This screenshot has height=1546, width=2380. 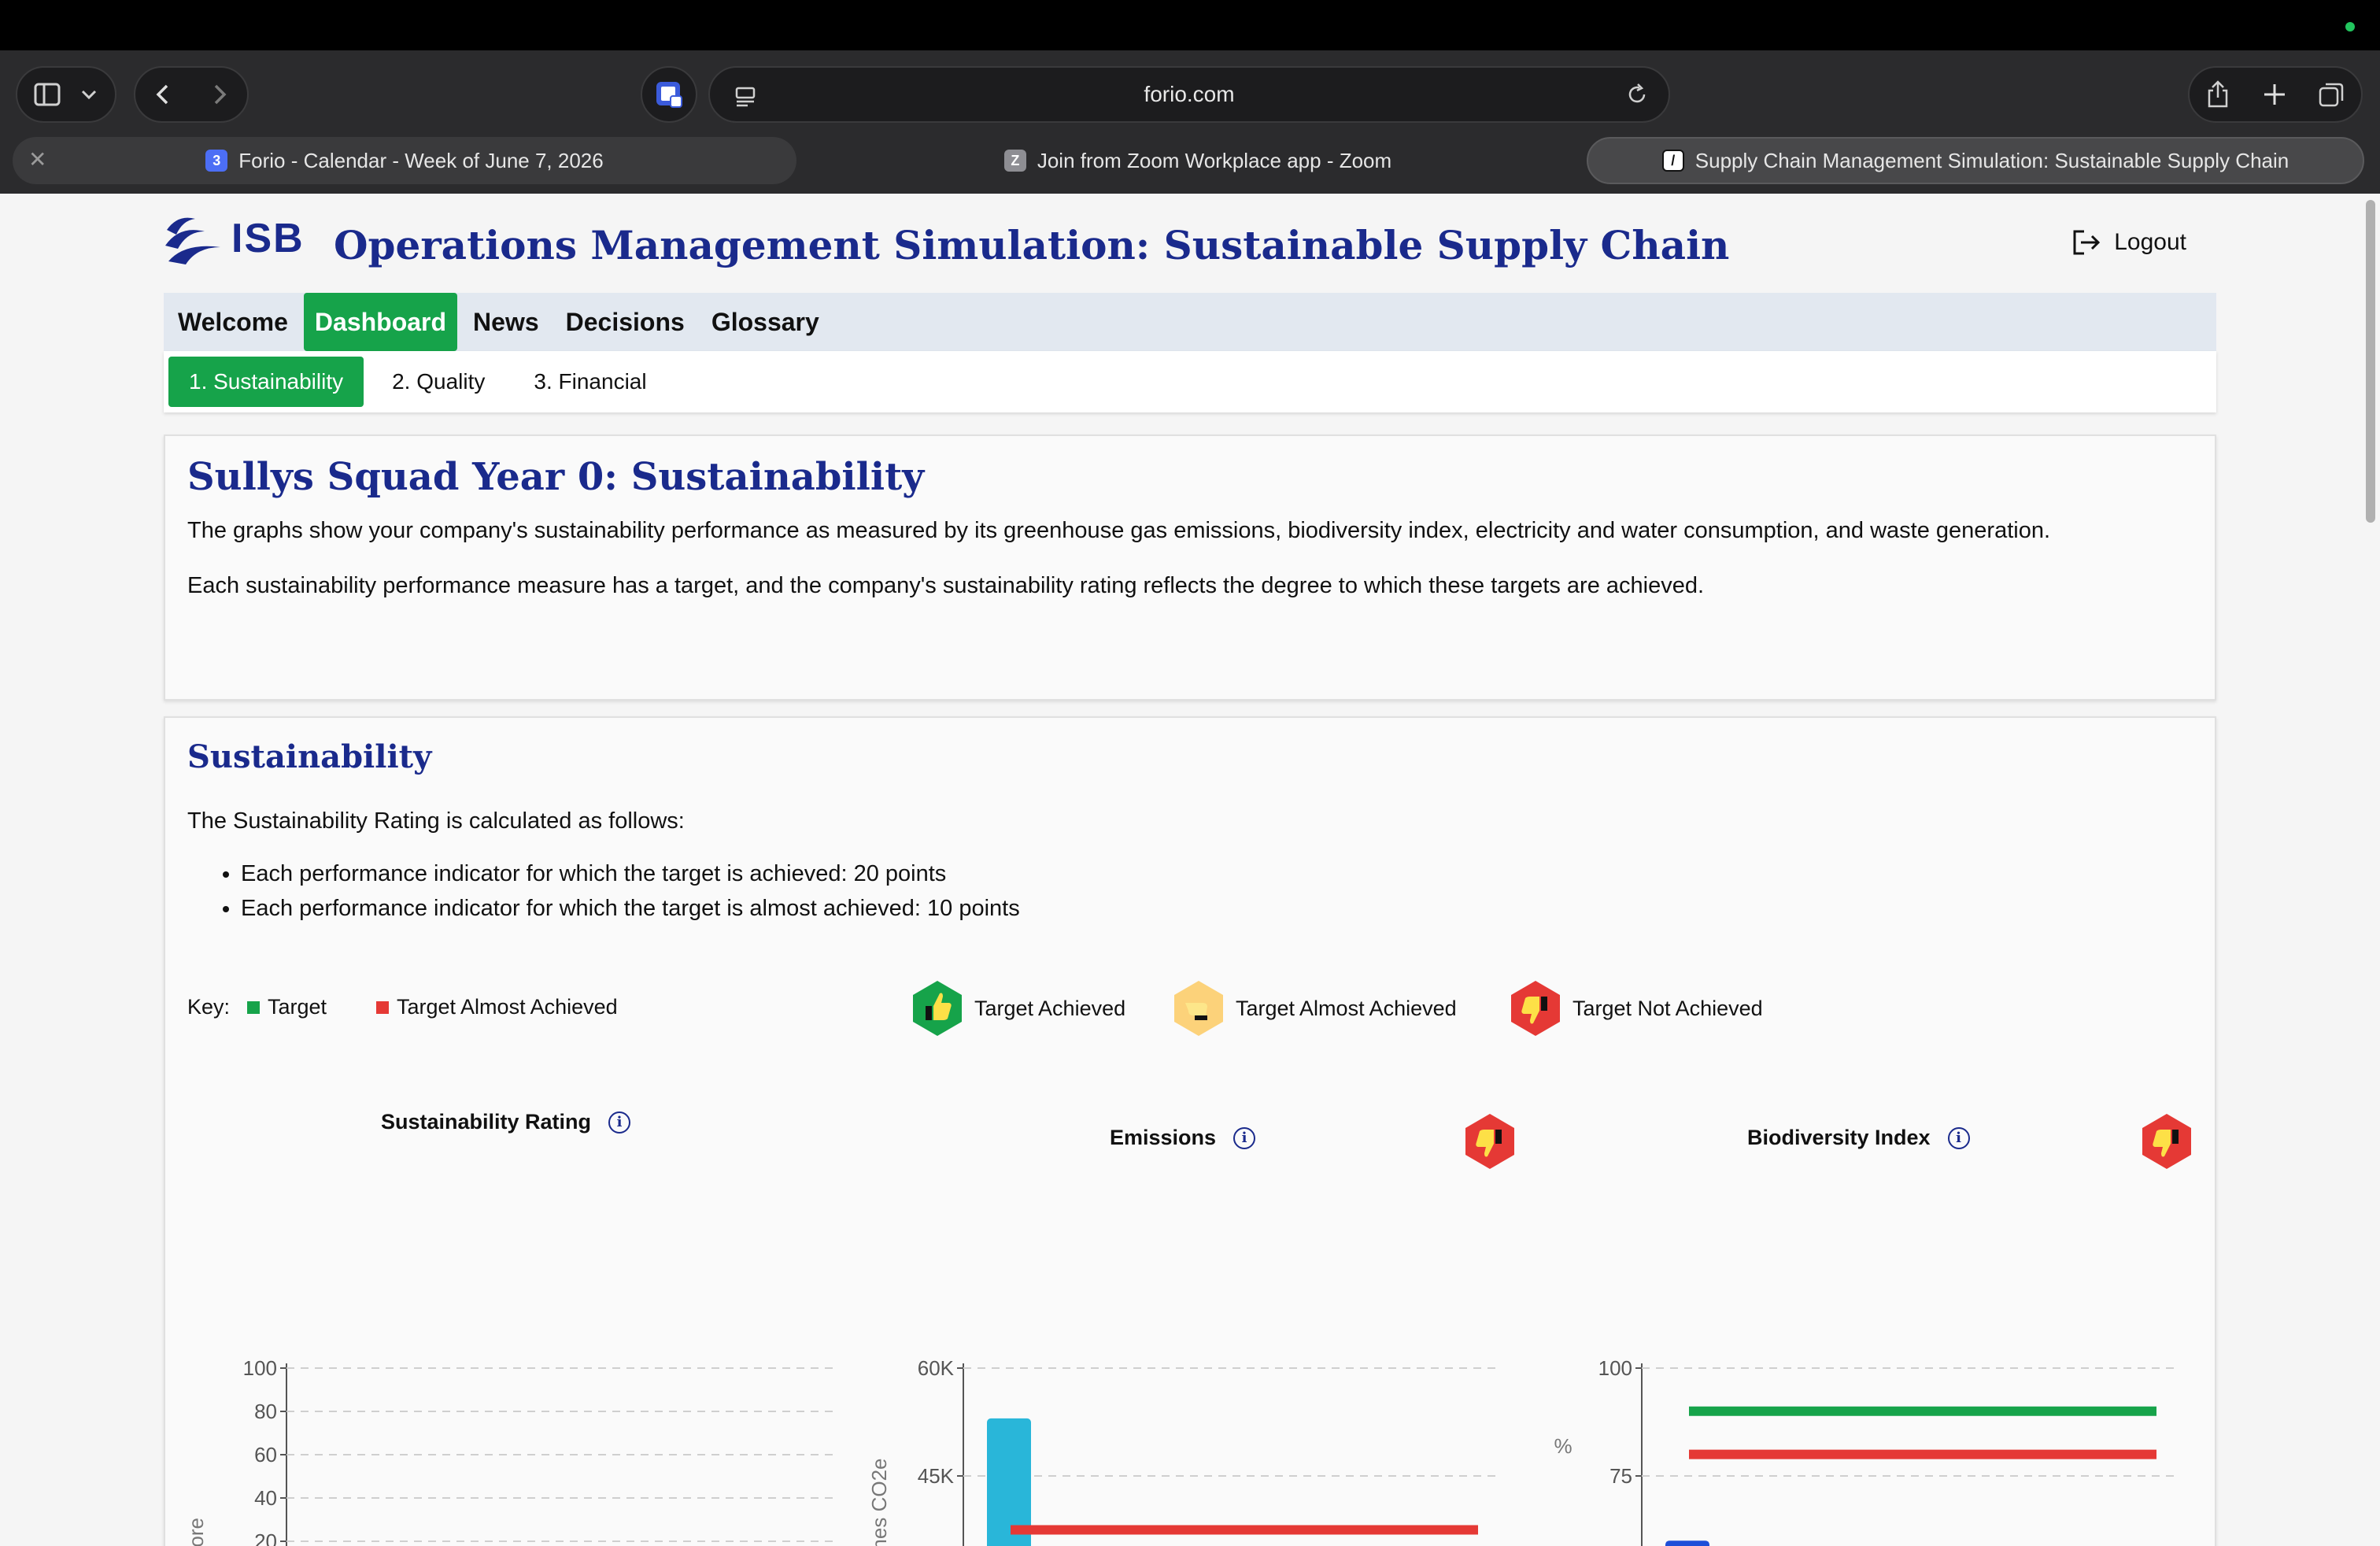 What do you see at coordinates (1687, 1543) in the screenshot?
I see `biodiversity-bar` at bounding box center [1687, 1543].